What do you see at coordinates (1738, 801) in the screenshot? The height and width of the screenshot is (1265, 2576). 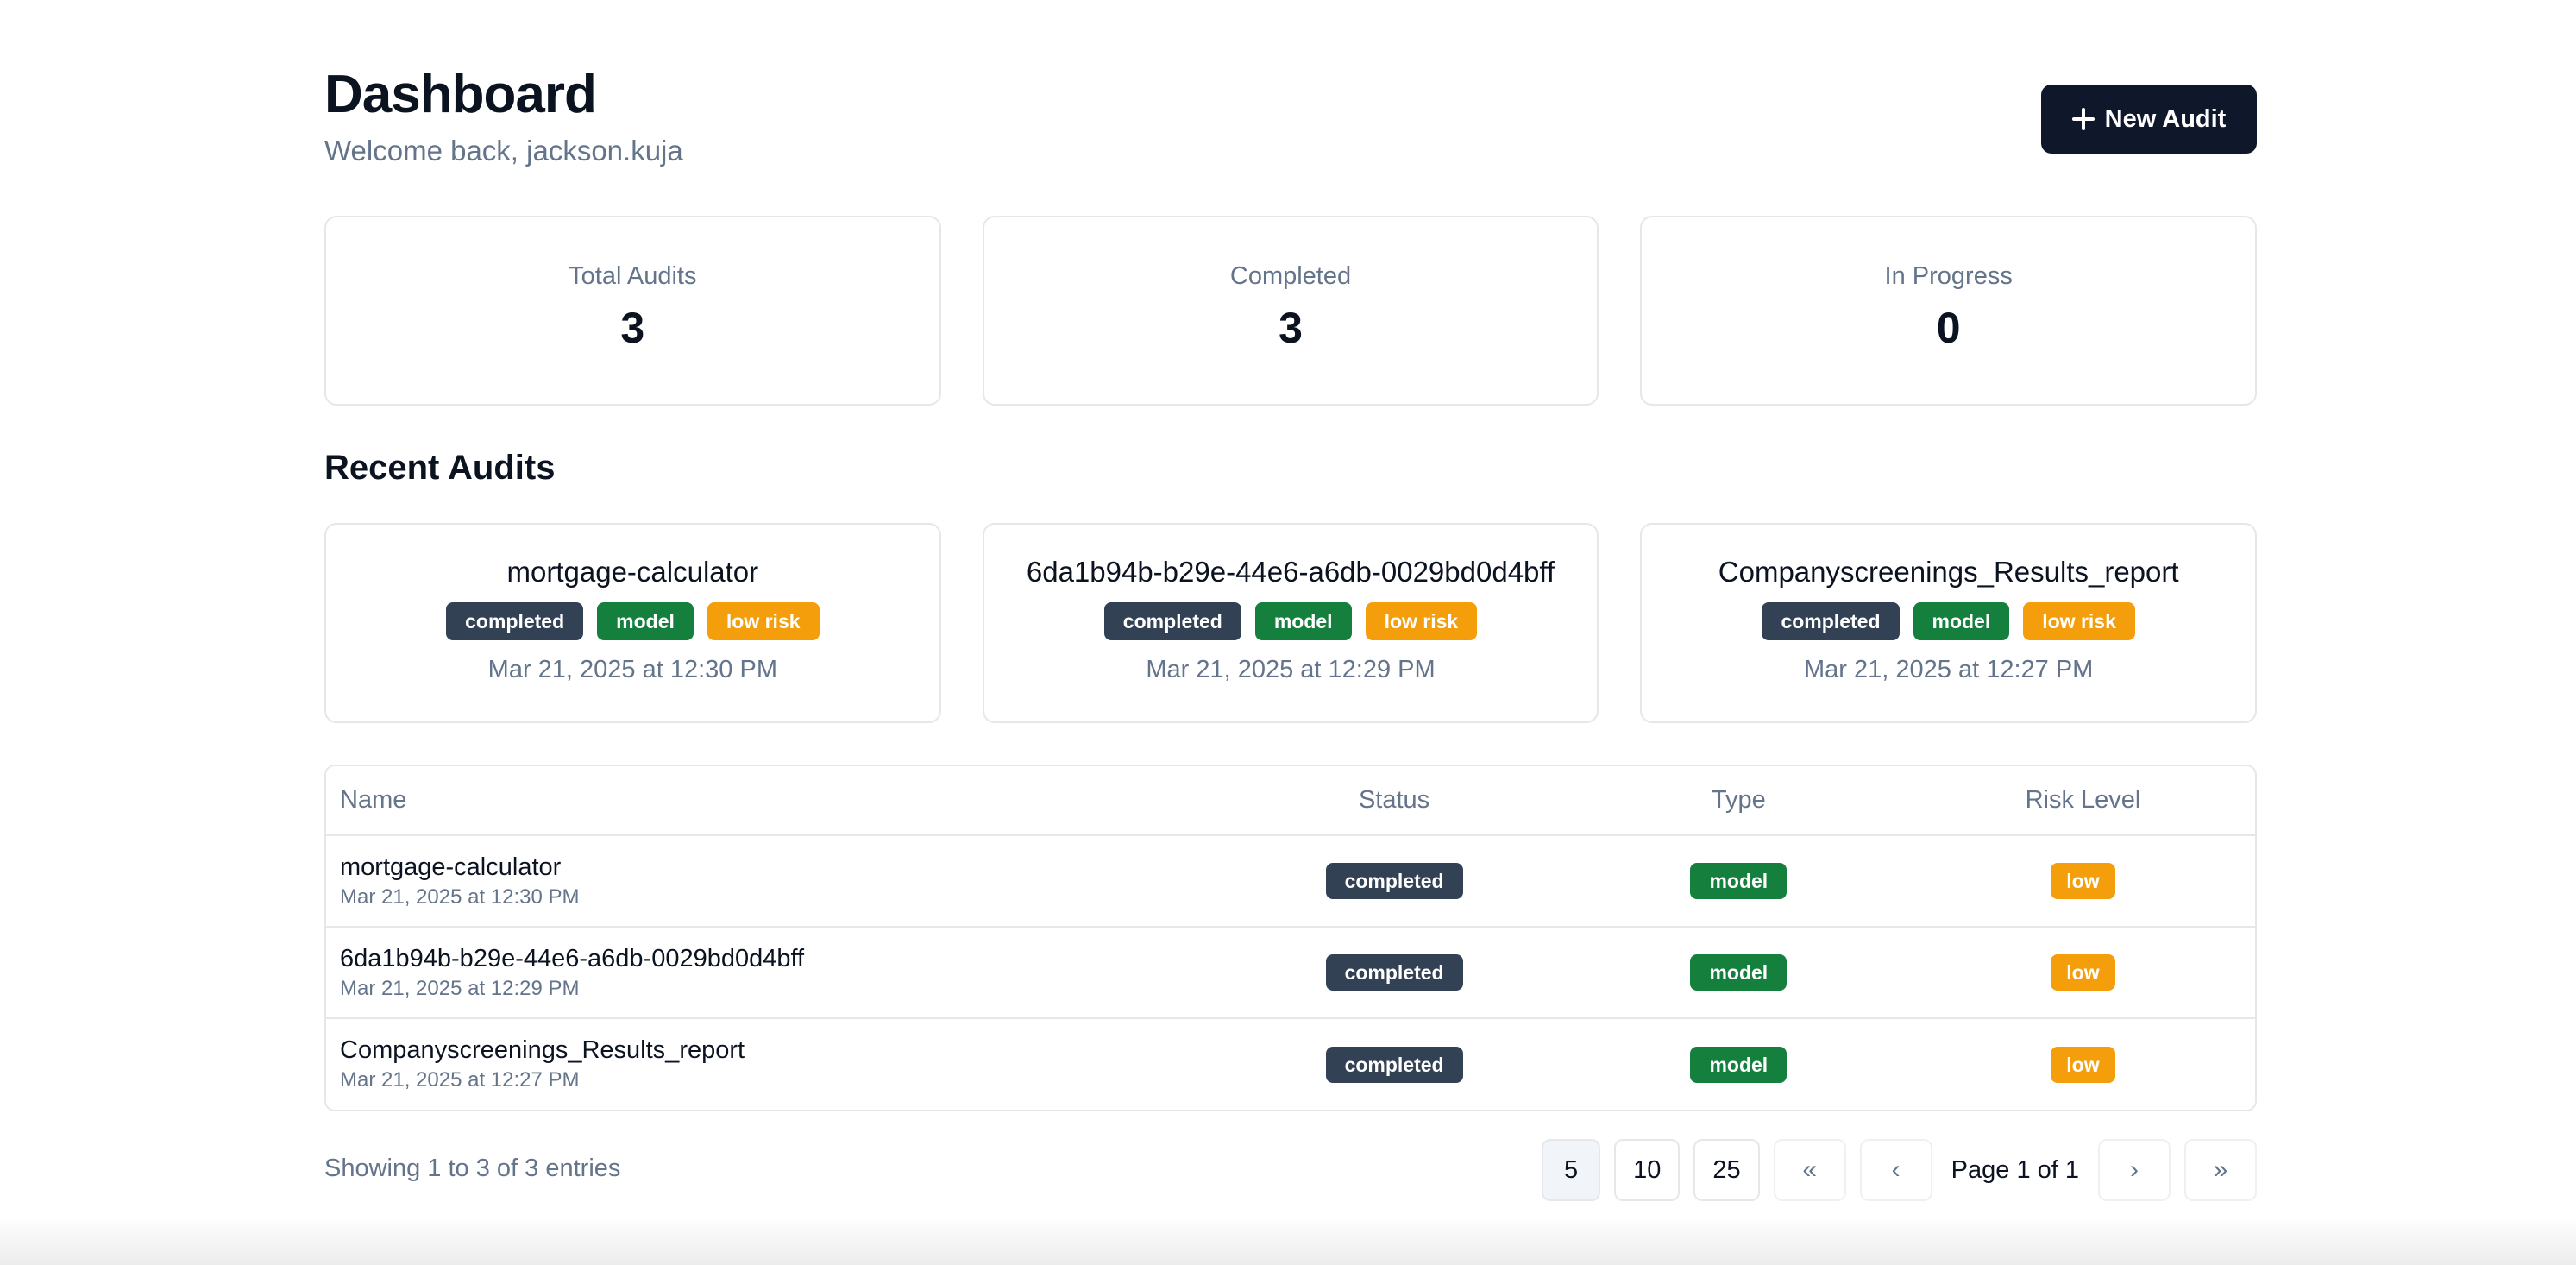 I see `column-header-type: Type` at bounding box center [1738, 801].